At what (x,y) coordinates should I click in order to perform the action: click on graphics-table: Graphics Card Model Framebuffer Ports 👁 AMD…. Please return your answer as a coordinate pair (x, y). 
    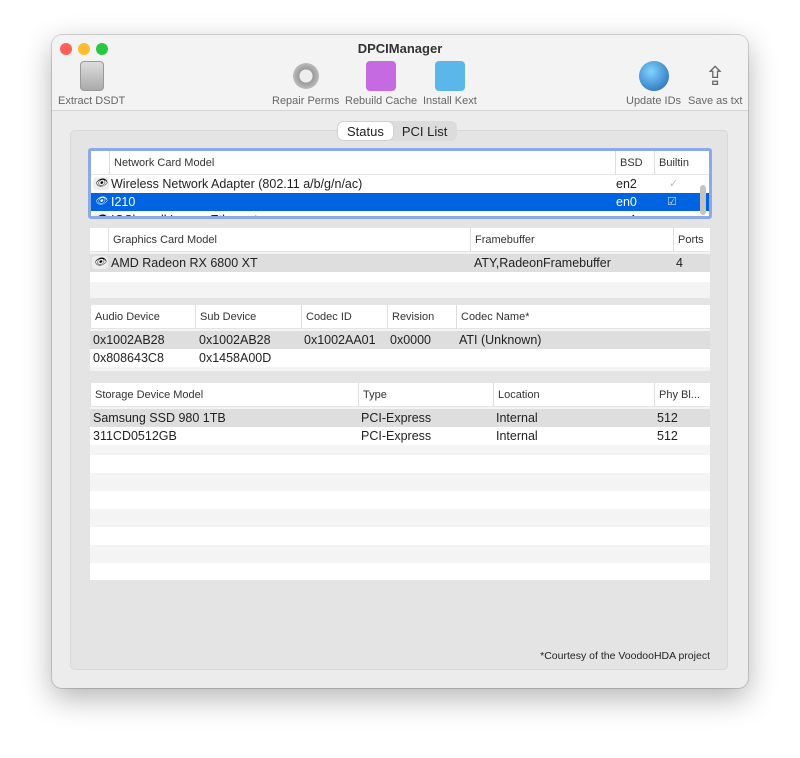
    Looking at the image, I should click on (400, 263).